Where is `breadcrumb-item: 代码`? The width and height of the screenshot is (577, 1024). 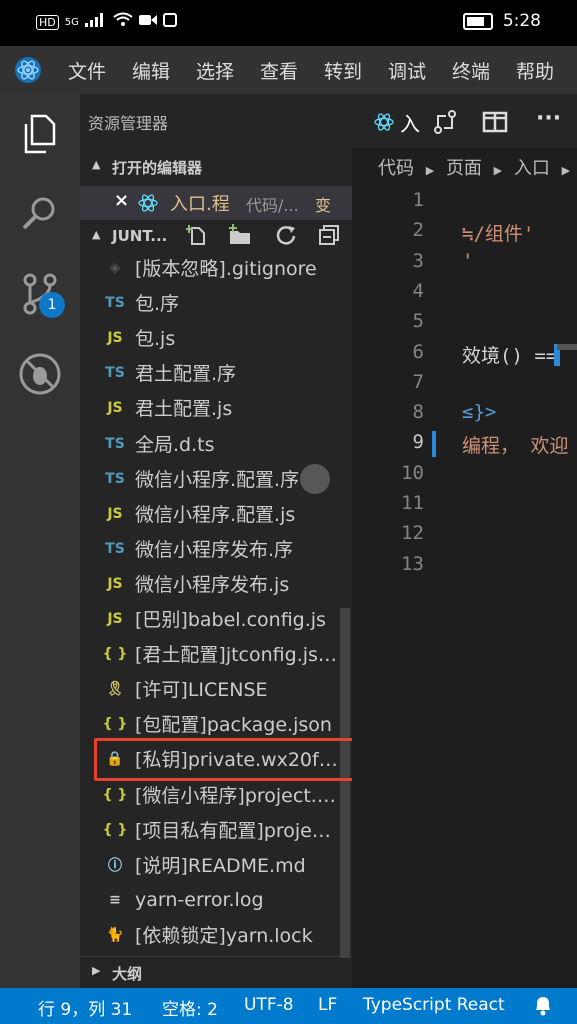 breadcrumb-item: 代码 is located at coordinates (396, 168).